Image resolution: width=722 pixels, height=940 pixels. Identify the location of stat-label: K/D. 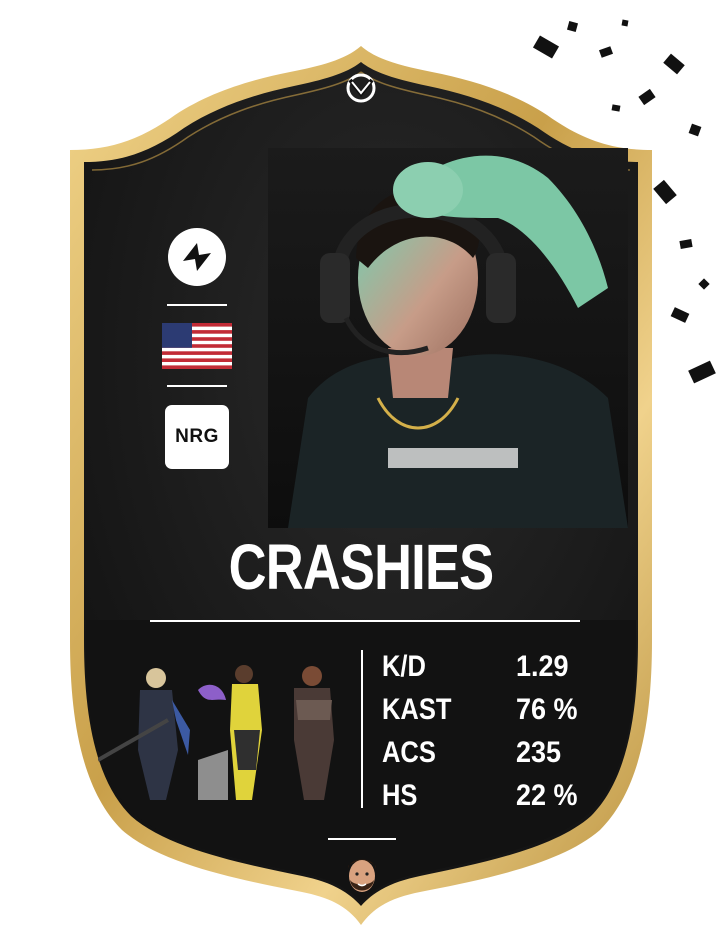
(404, 666).